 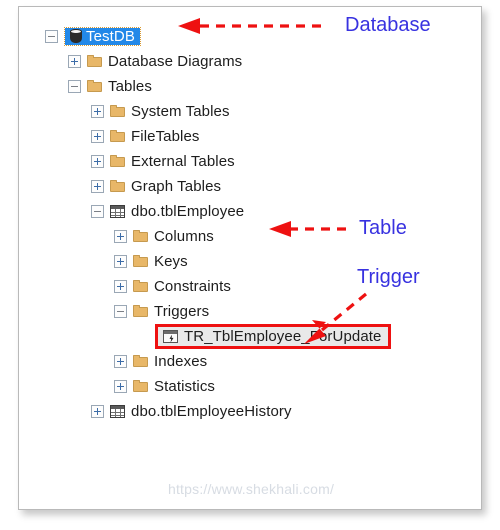 What do you see at coordinates (383, 228) in the screenshot?
I see `table-annotation-label: Table` at bounding box center [383, 228].